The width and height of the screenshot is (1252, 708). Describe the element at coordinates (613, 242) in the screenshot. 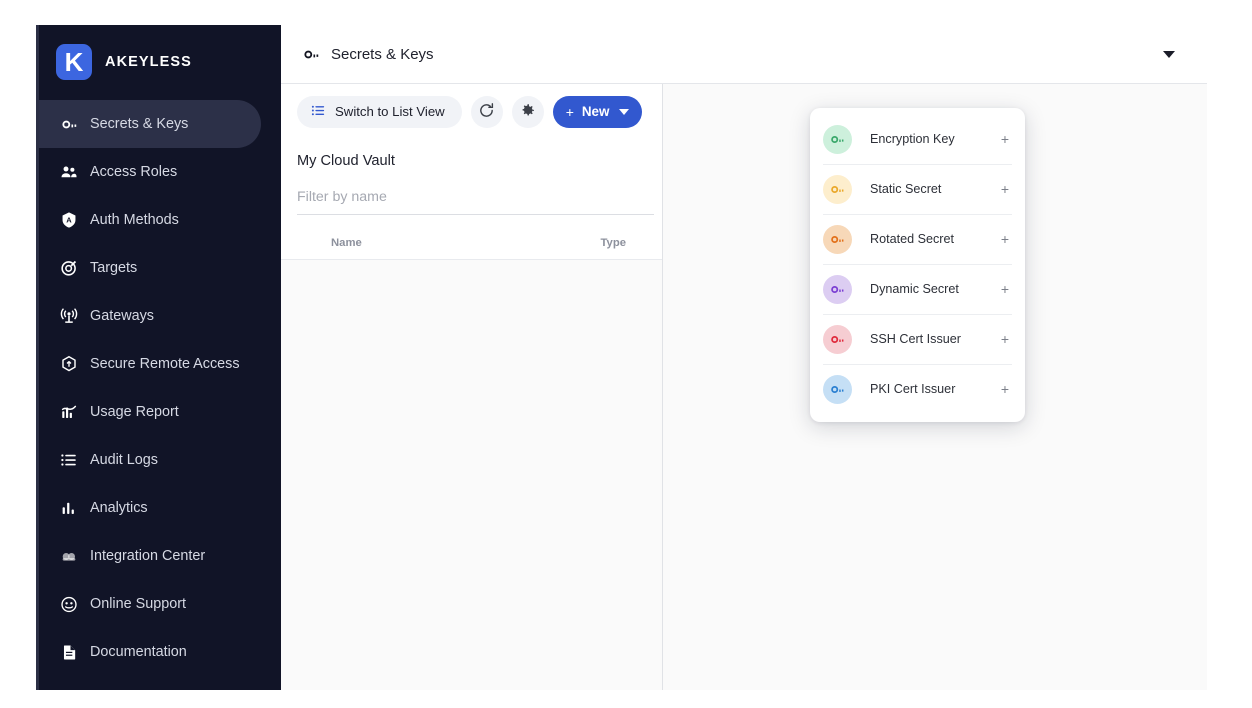

I see `column-header-type: Type` at that location.